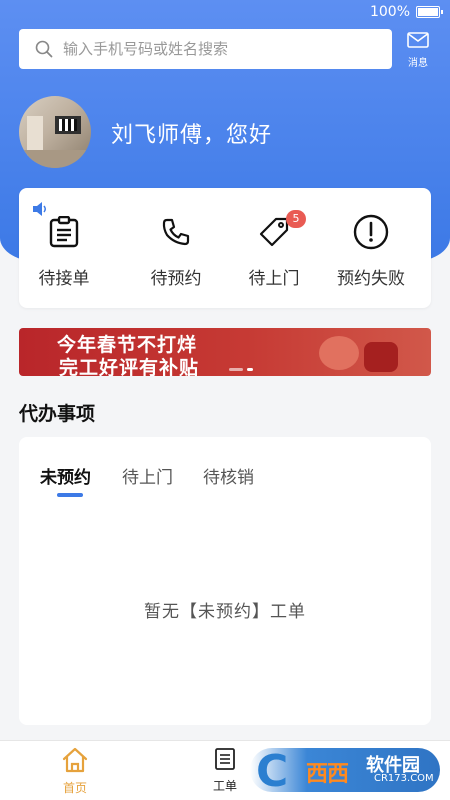 The image size is (450, 800). Describe the element at coordinates (224, 786) in the screenshot. I see `nav-orders-label: 工单` at that location.